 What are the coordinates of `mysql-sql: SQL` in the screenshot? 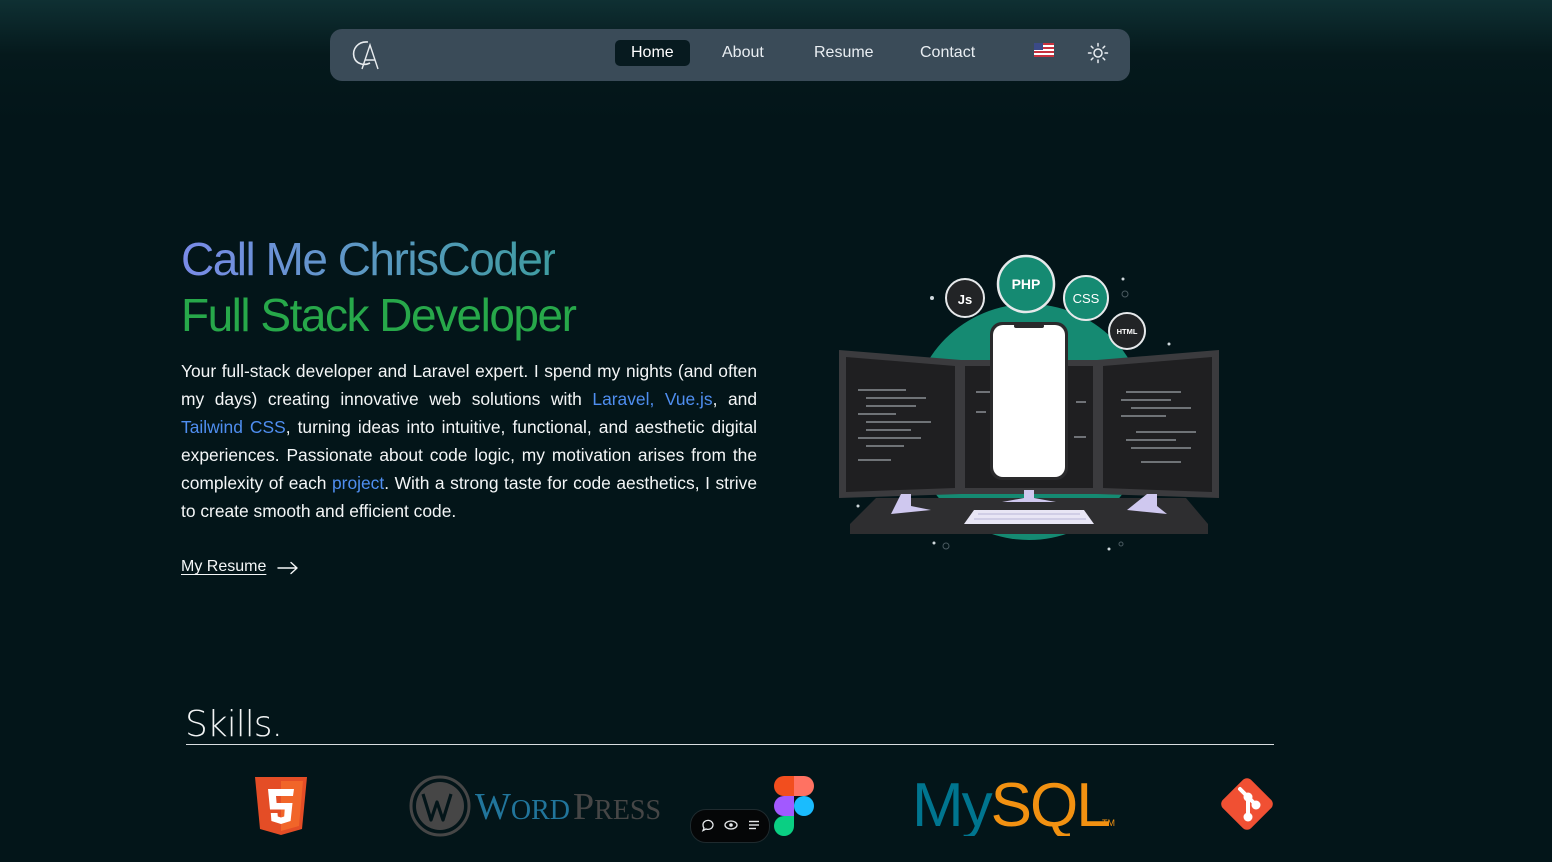 It's located at (1050, 803).